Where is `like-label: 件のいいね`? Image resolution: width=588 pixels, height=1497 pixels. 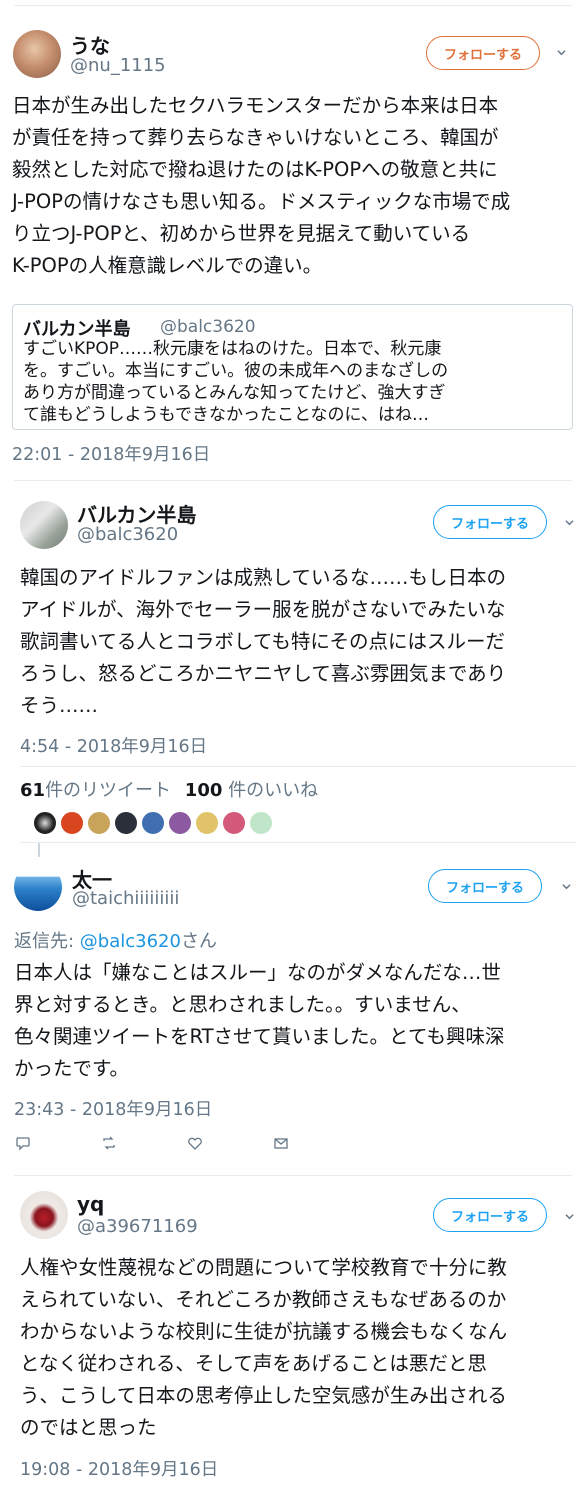 like-label: 件のいいね is located at coordinates (270, 790).